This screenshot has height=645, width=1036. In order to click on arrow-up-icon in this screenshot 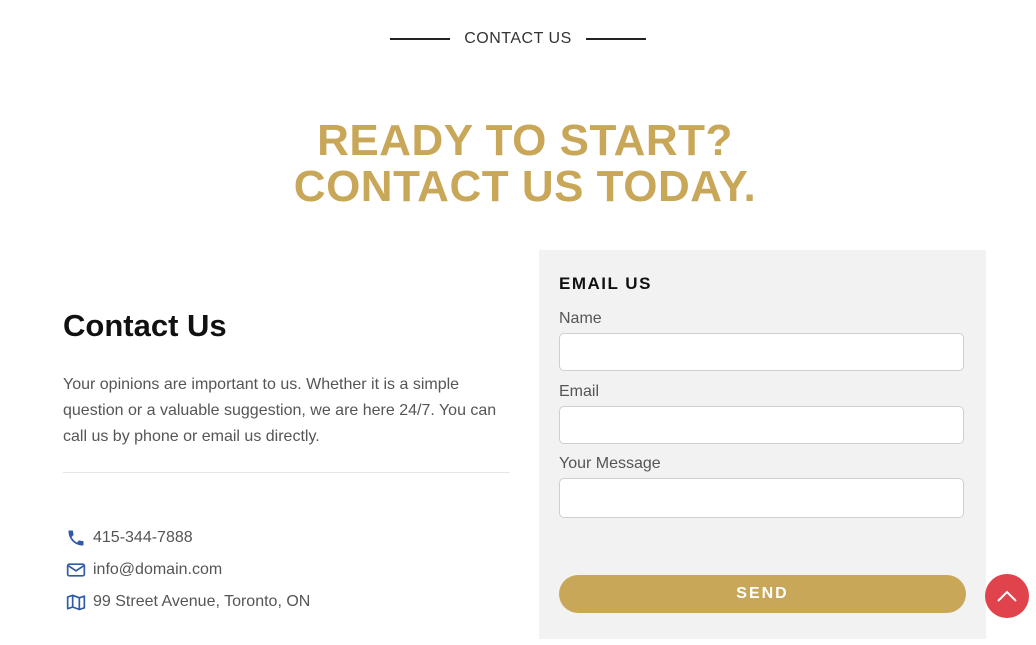, I will do `click(1007, 596)`.